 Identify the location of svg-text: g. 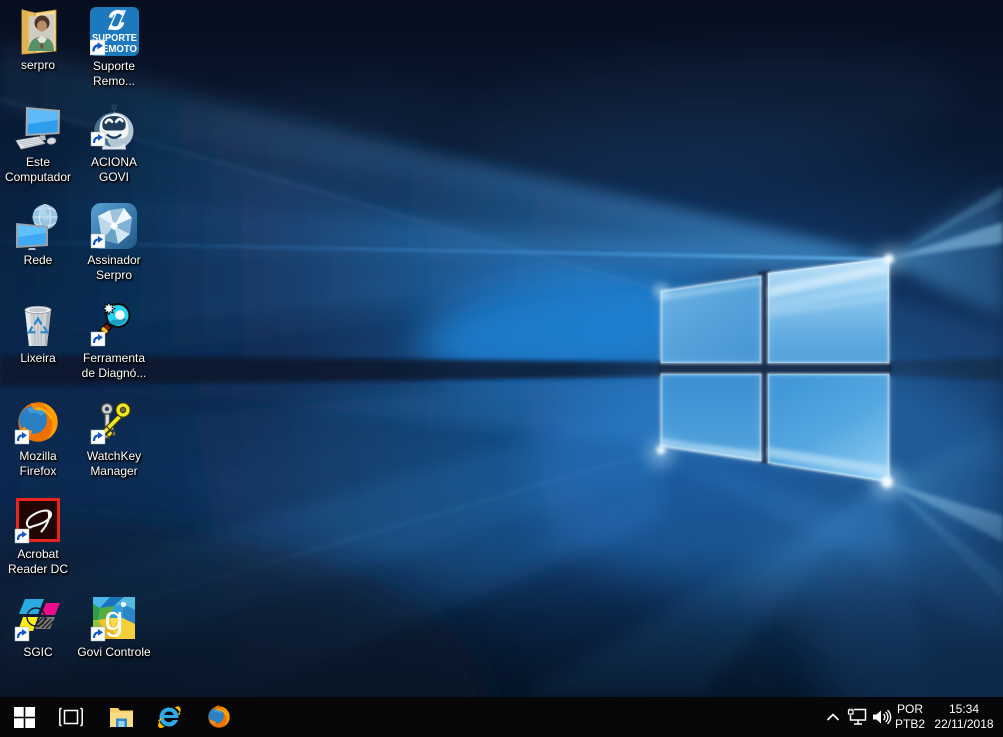
(114, 619).